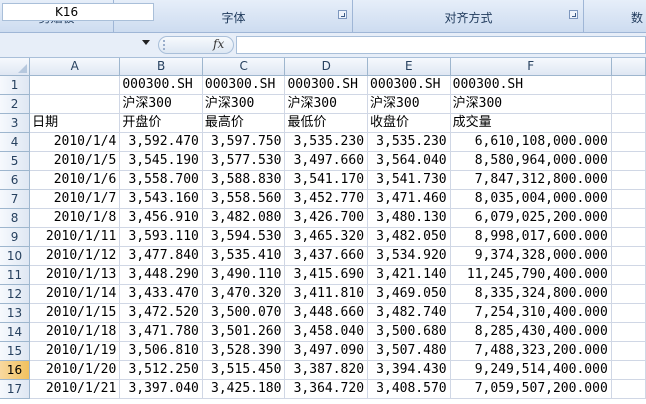 The height and width of the screenshot is (404, 646). What do you see at coordinates (15, 256) in the screenshot?
I see `row-header: 10` at bounding box center [15, 256].